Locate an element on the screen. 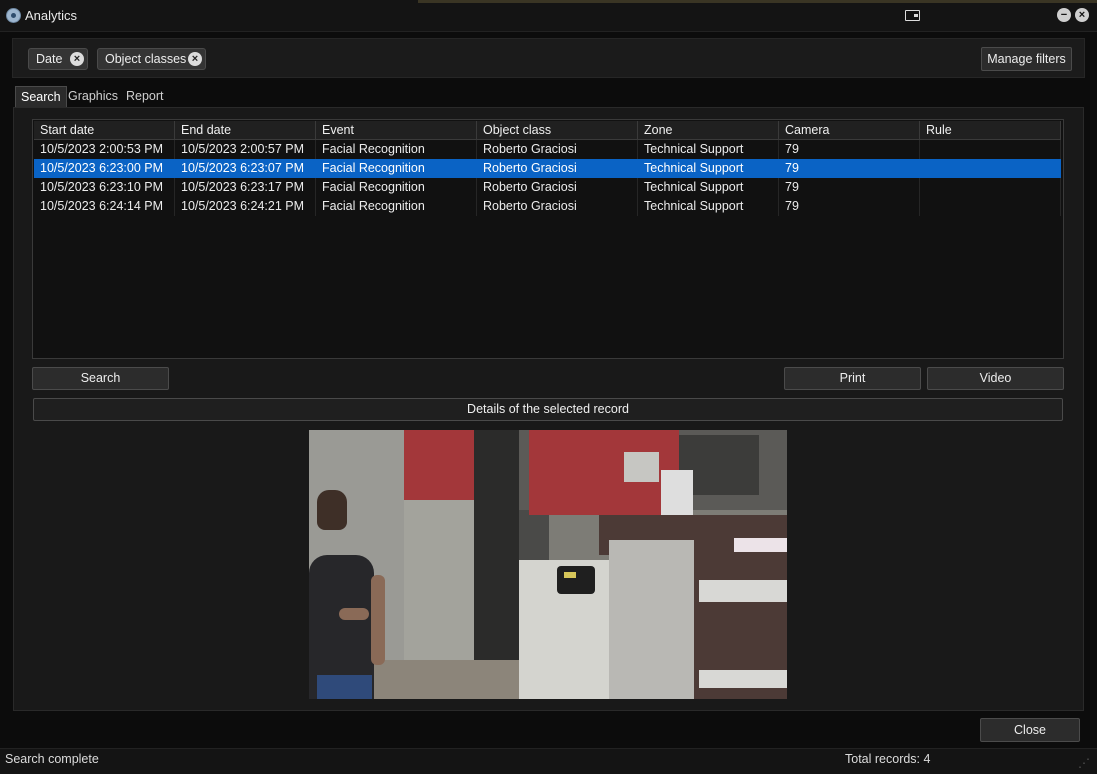 The image size is (1097, 774). filter-chip-date: Date × is located at coordinates (58, 59).